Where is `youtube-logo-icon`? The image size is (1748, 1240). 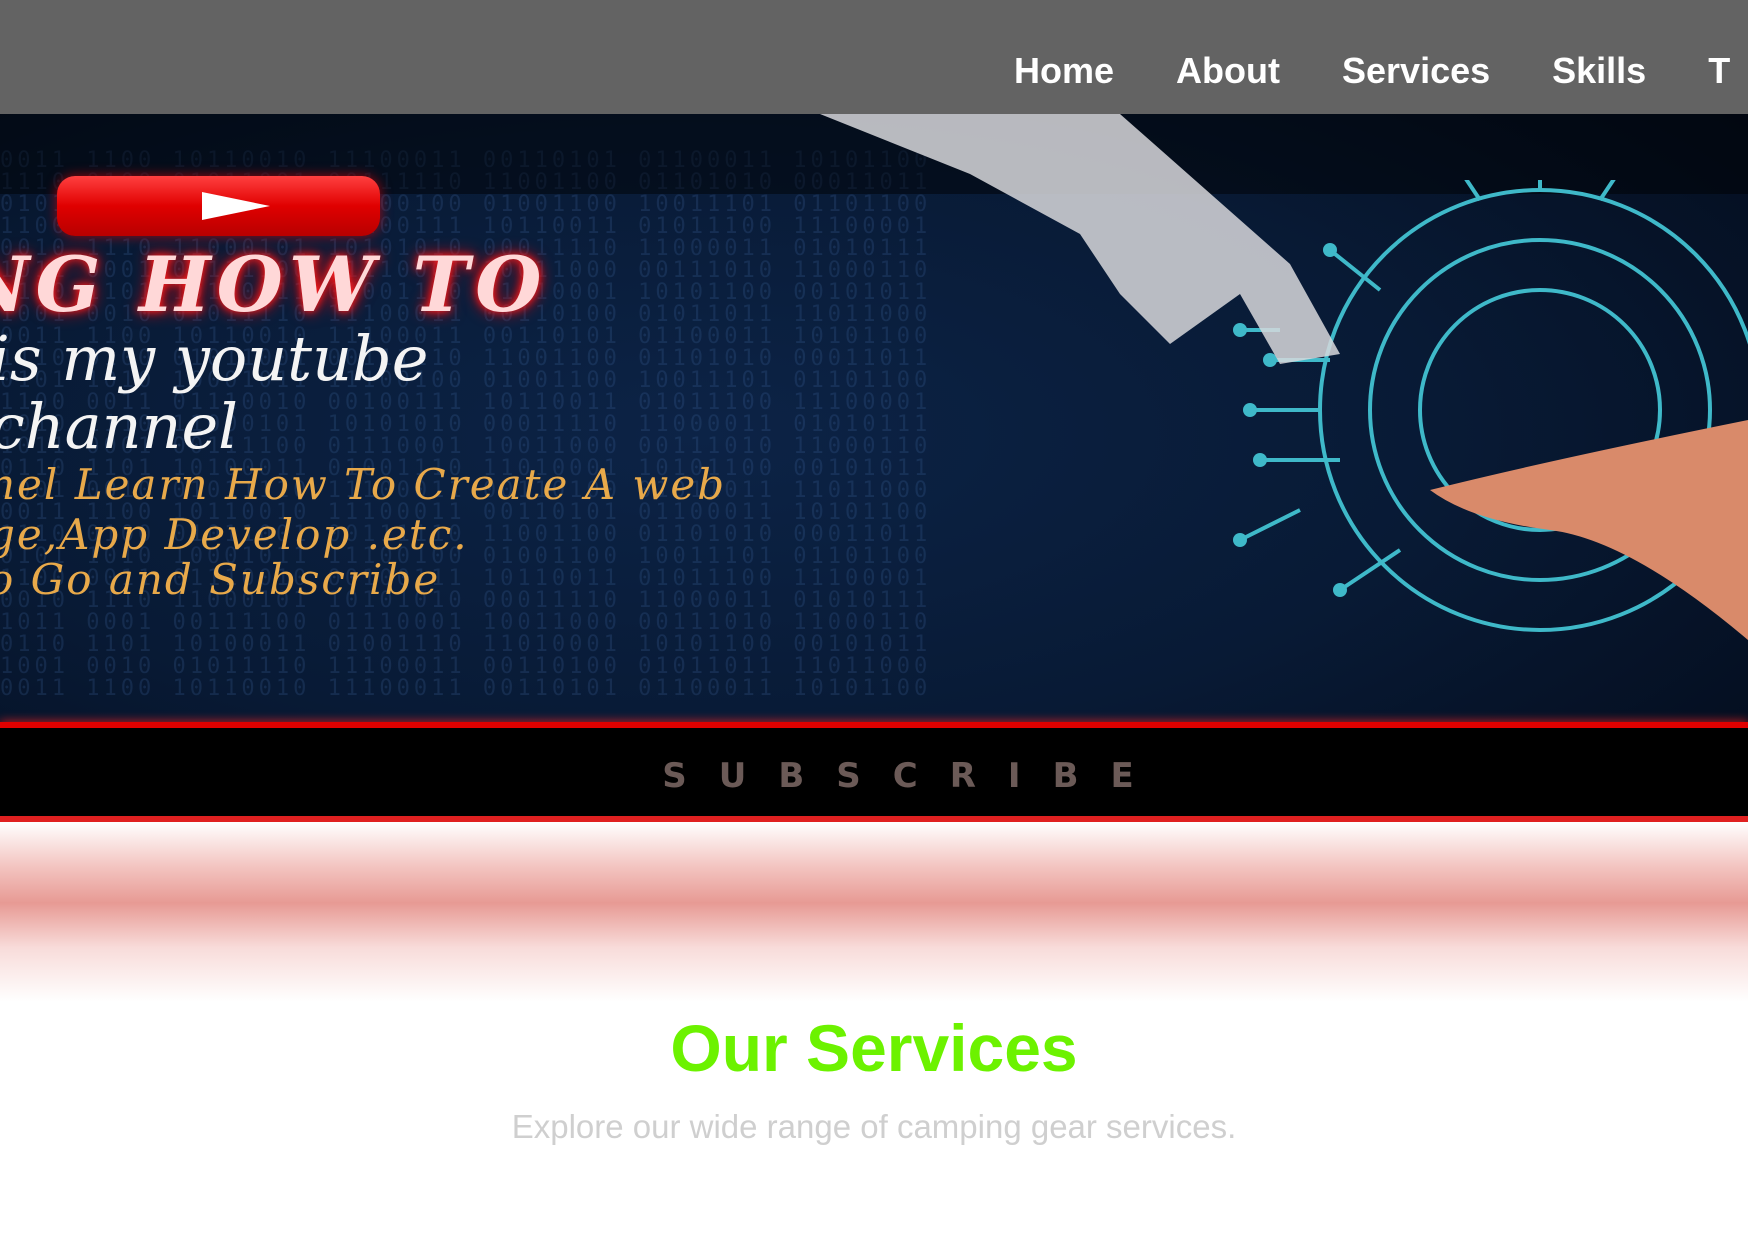
youtube-logo-icon is located at coordinates (218, 206).